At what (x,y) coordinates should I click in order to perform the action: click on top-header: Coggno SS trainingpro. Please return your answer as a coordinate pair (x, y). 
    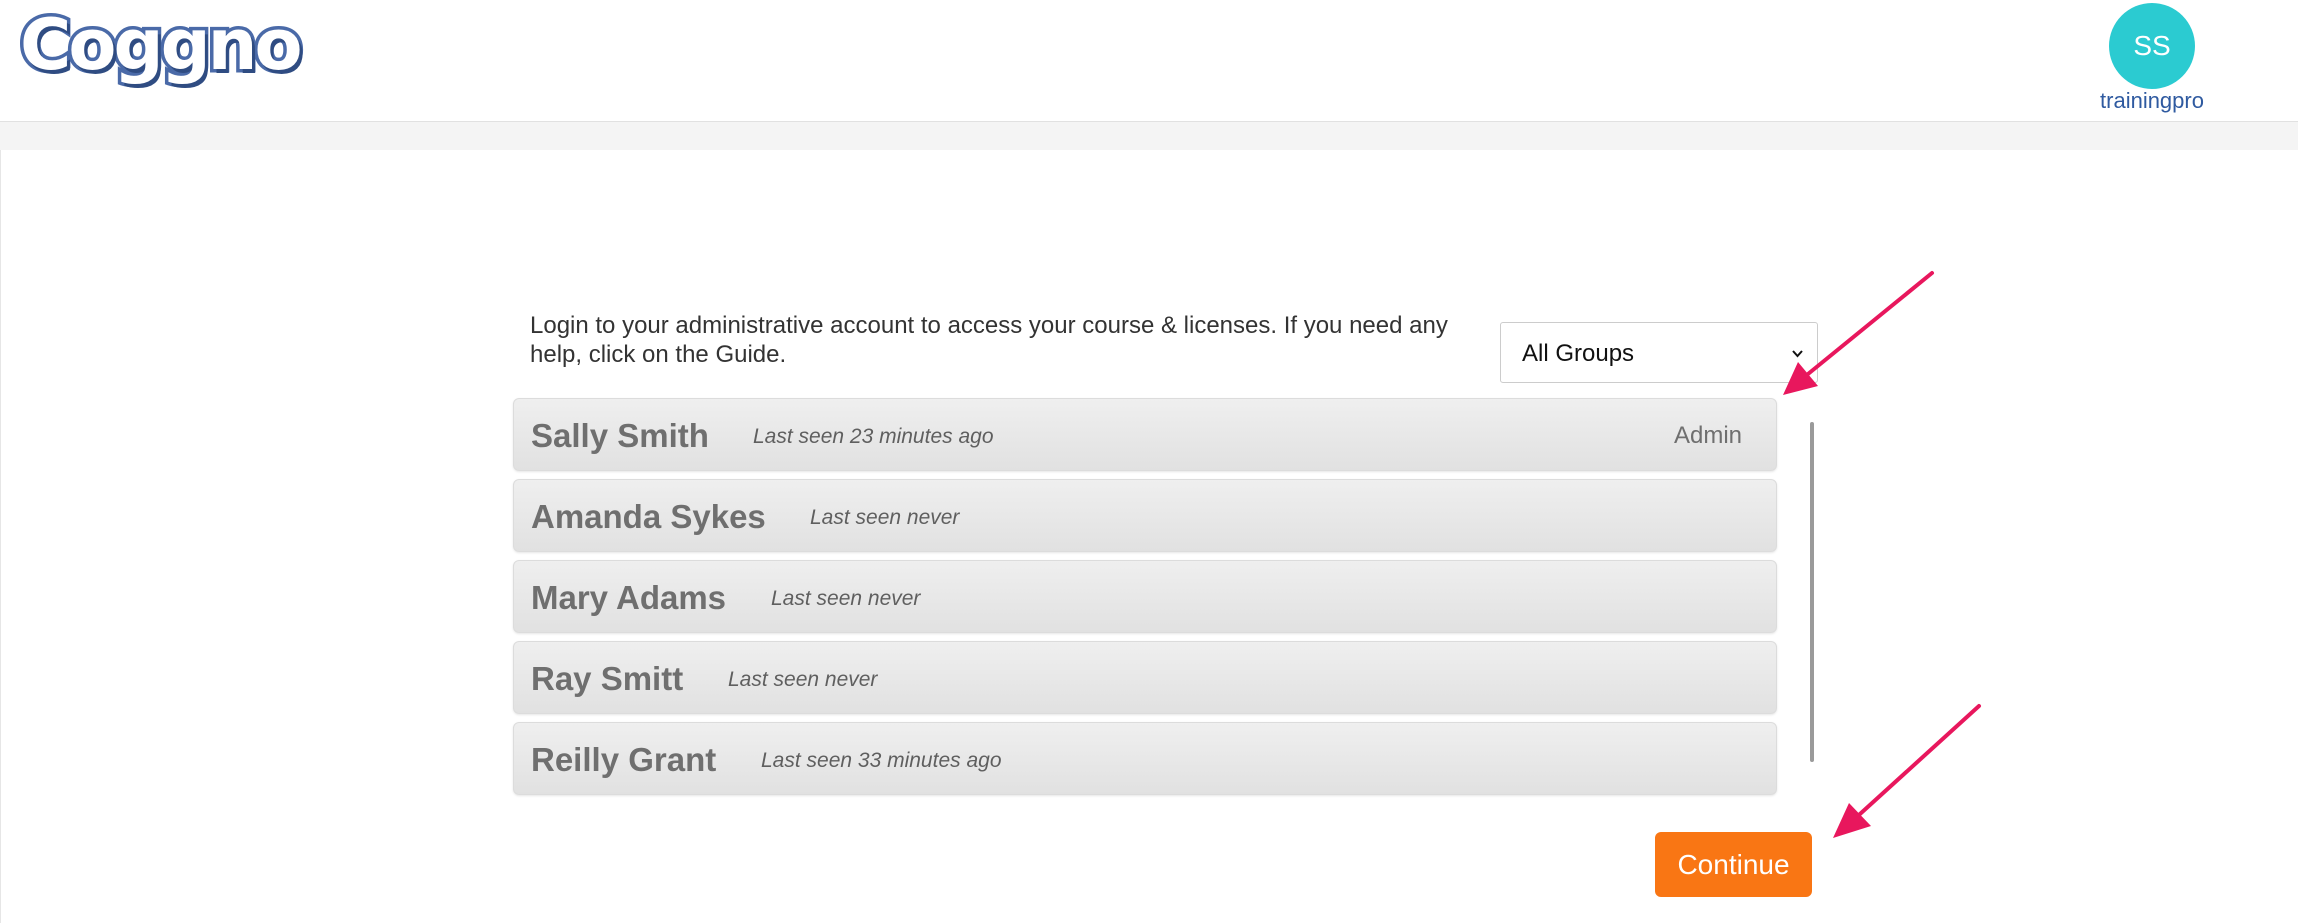
    Looking at the image, I should click on (1149, 61).